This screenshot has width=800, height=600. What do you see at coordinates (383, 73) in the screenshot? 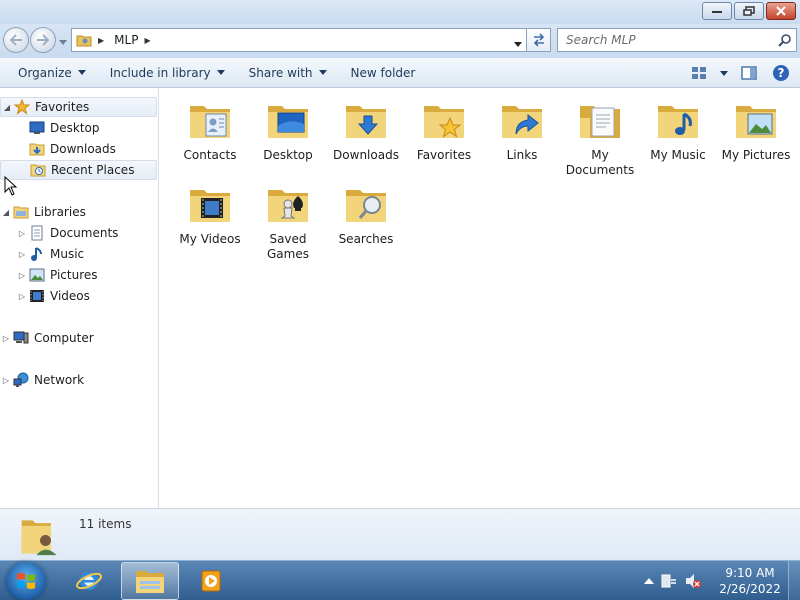
I see `new-folder-button: New folder` at bounding box center [383, 73].